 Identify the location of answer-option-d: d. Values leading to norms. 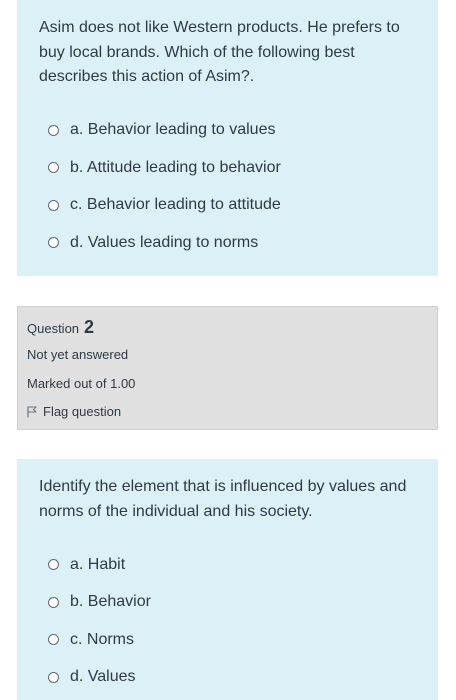
(228, 243).